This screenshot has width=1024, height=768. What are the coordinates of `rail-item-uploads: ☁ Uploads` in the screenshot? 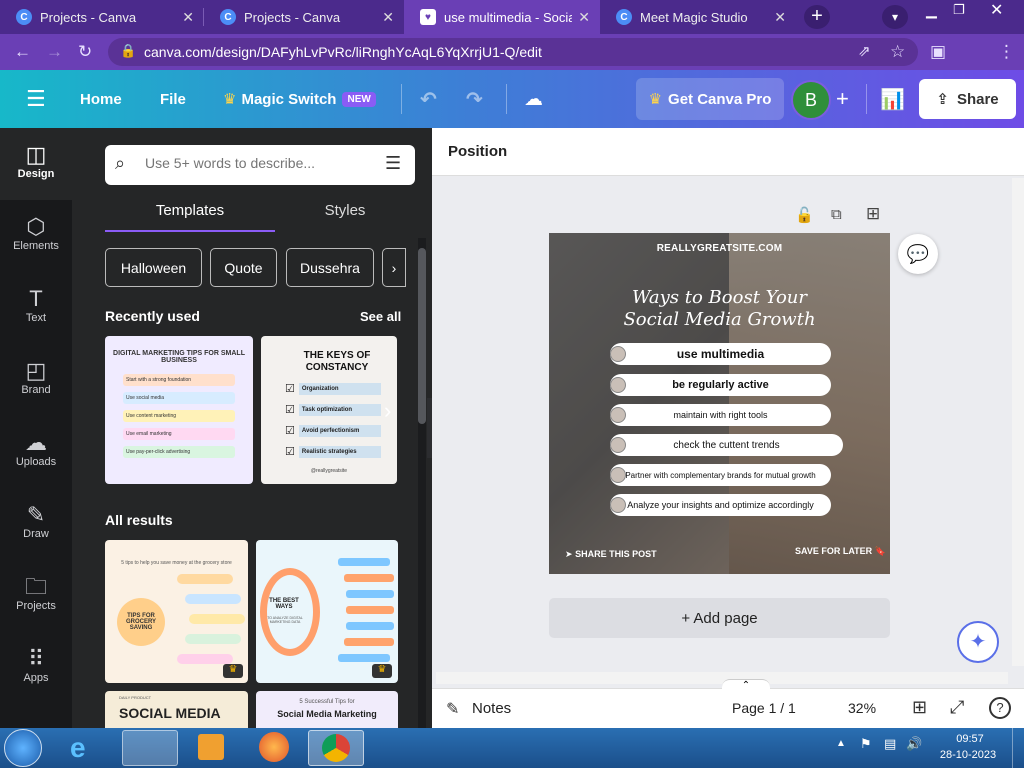 It's located at (36, 452).